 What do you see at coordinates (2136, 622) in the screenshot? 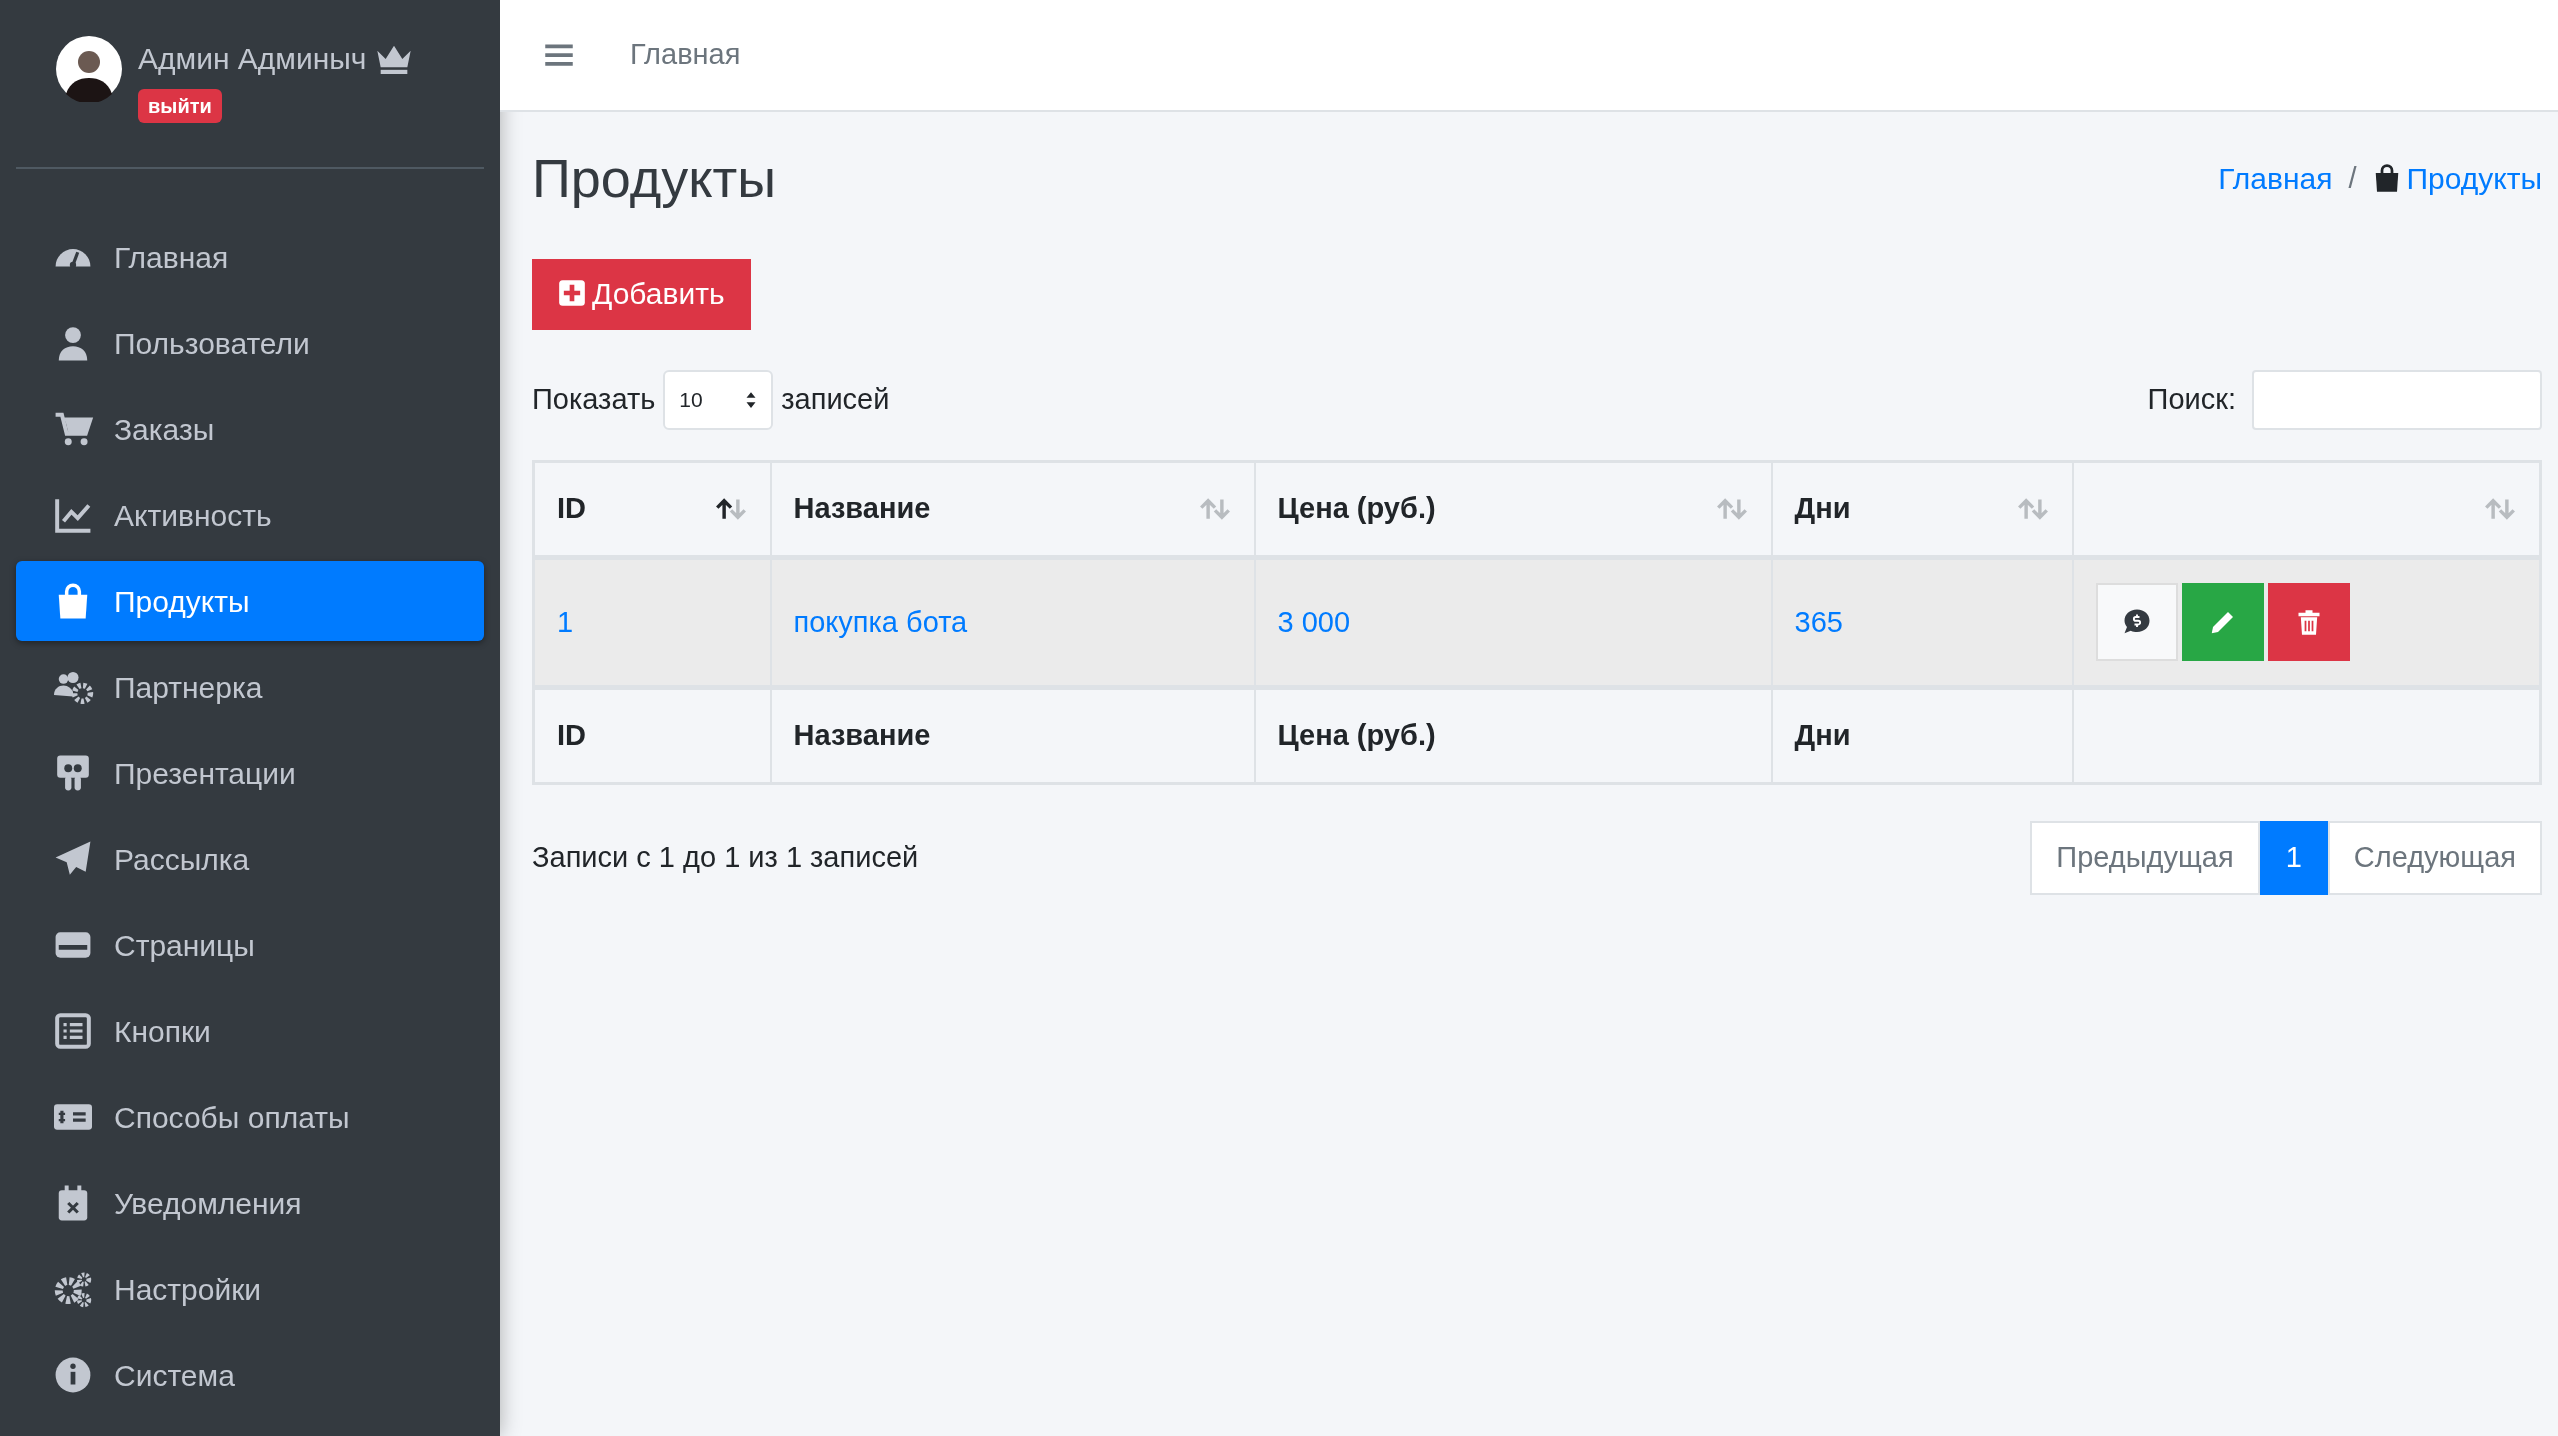
I see `payment-button` at bounding box center [2136, 622].